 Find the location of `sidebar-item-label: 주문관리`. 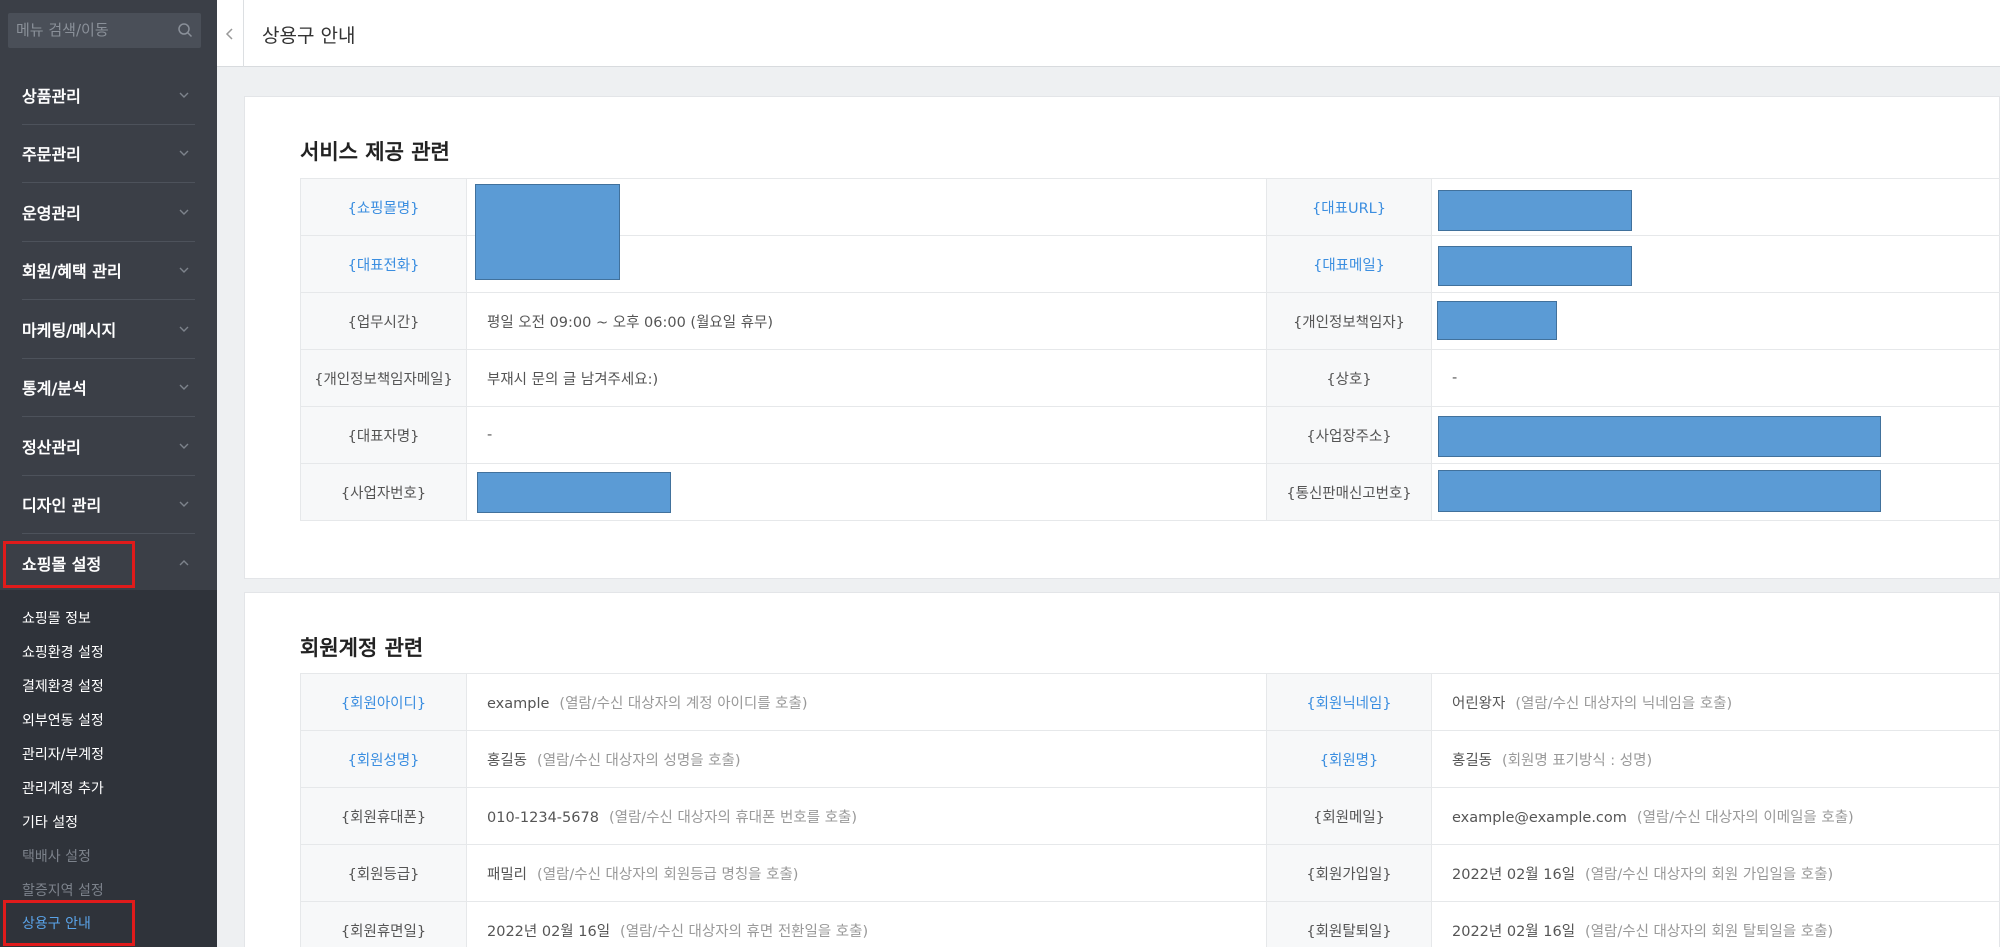

sidebar-item-label: 주문관리 is located at coordinates (51, 155).